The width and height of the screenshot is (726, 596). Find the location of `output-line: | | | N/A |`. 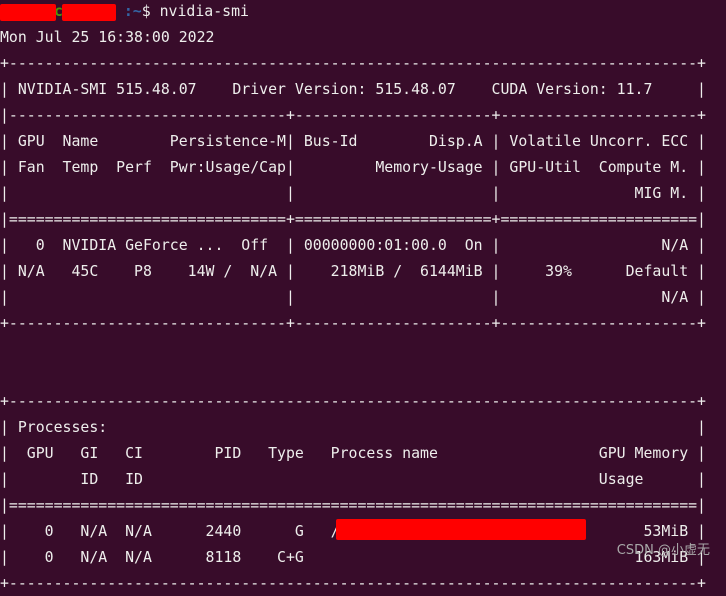

output-line: | | | N/A | is located at coordinates (353, 297).